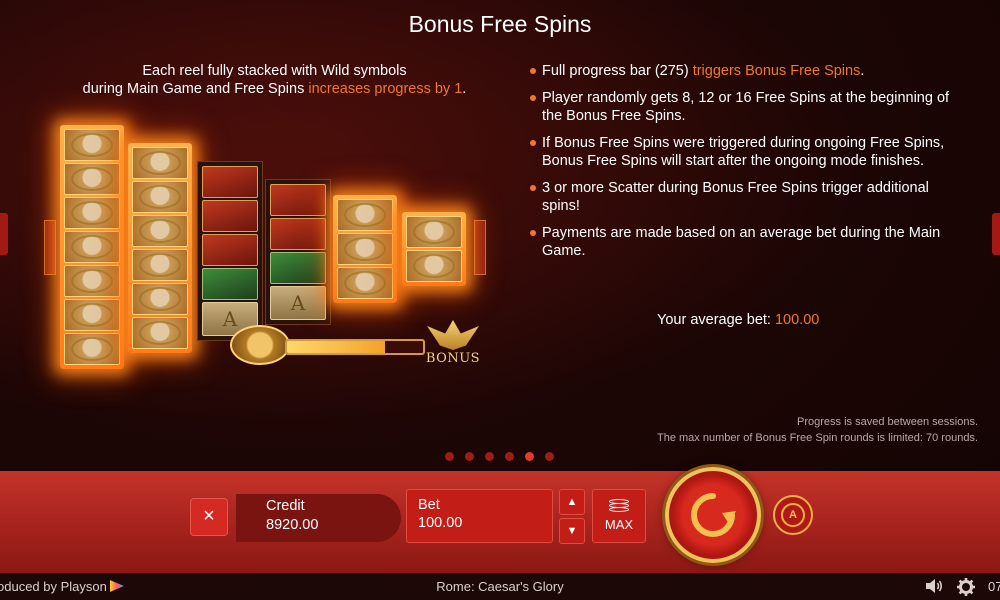  What do you see at coordinates (440, 523) in the screenshot?
I see `bet-value: 100.00` at bounding box center [440, 523].